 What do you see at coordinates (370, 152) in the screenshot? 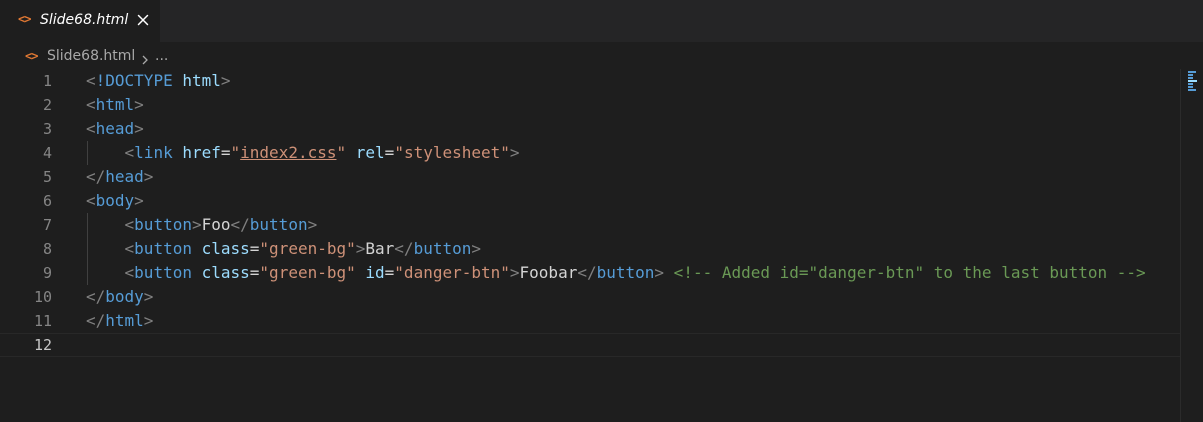
I see `code-token-attr: rel` at bounding box center [370, 152].